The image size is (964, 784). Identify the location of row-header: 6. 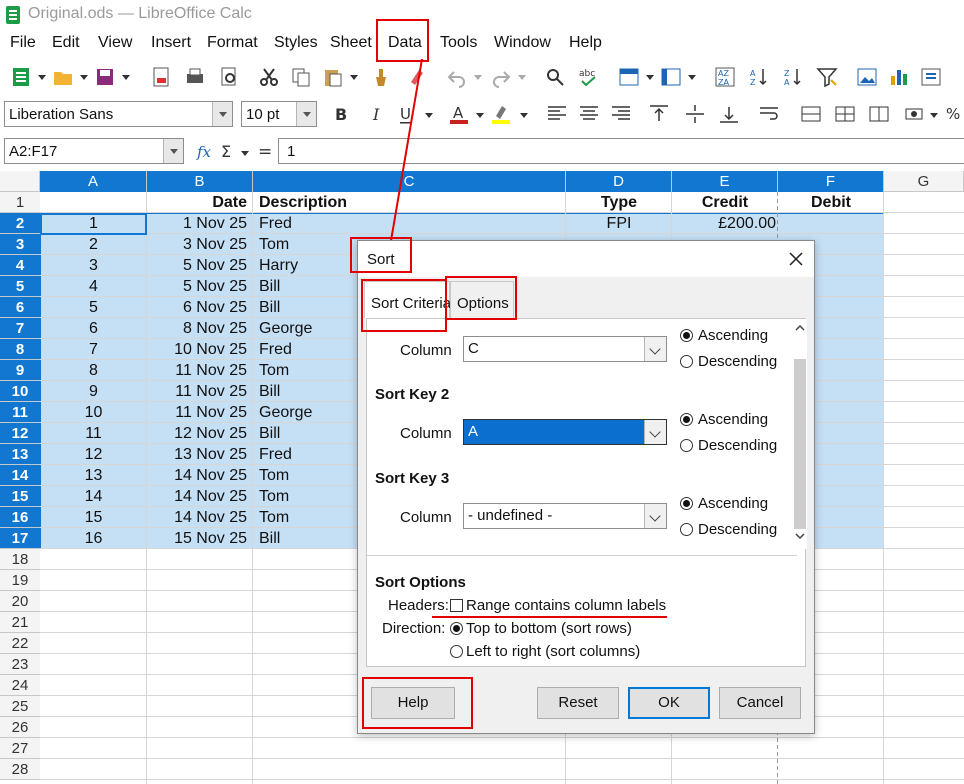
(20, 307).